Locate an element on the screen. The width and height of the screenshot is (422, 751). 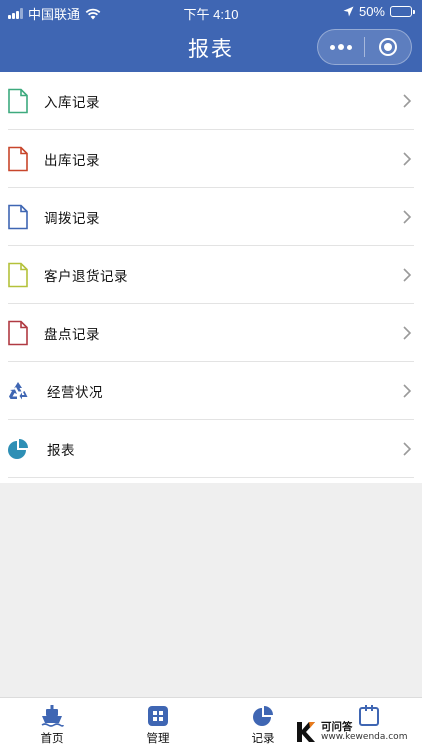
battery-icon is located at coordinates (402, 11).